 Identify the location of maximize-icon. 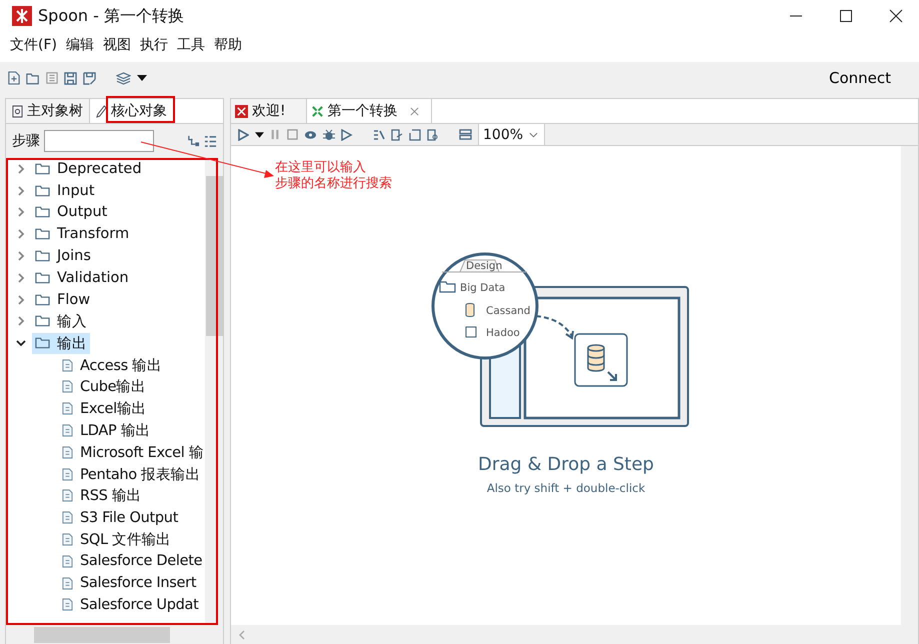
(846, 16).